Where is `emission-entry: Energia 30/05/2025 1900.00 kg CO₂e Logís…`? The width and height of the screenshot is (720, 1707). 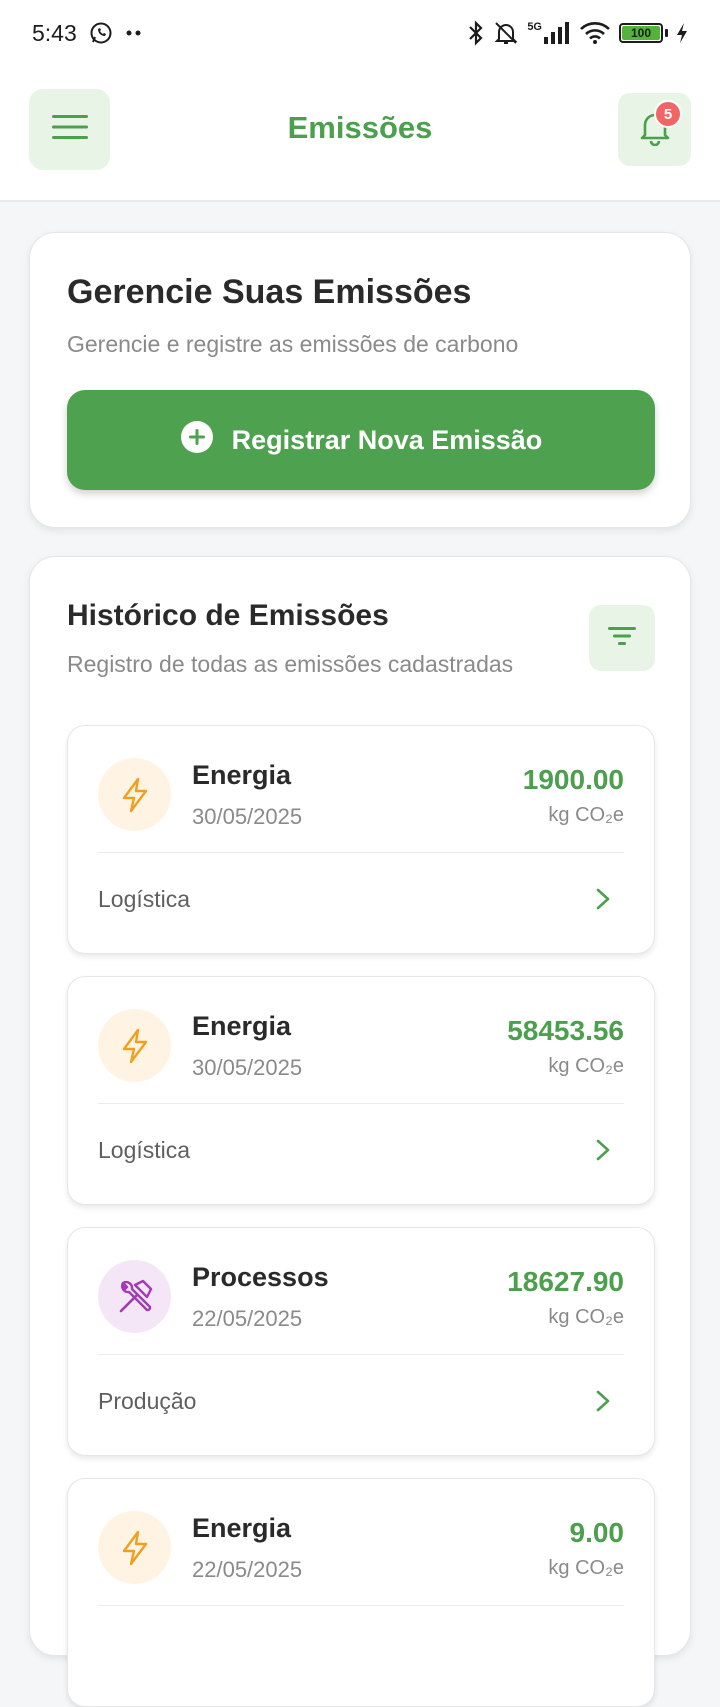 emission-entry: Energia 30/05/2025 1900.00 kg CO₂e Logís… is located at coordinates (361, 839).